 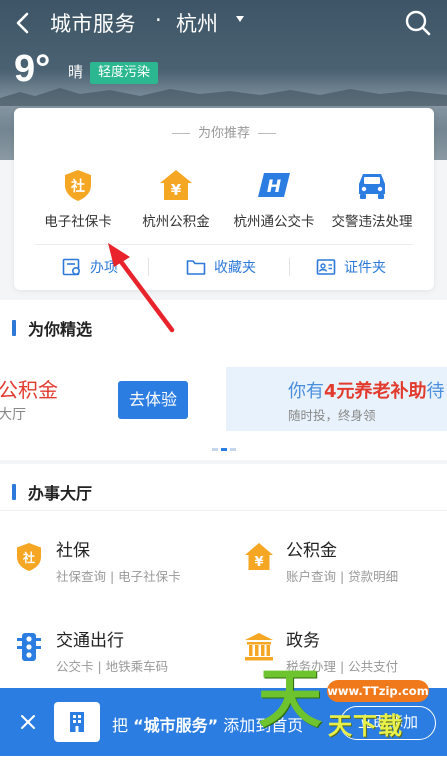 I want to click on banner-title-prefix: 你有, so click(x=306, y=391).